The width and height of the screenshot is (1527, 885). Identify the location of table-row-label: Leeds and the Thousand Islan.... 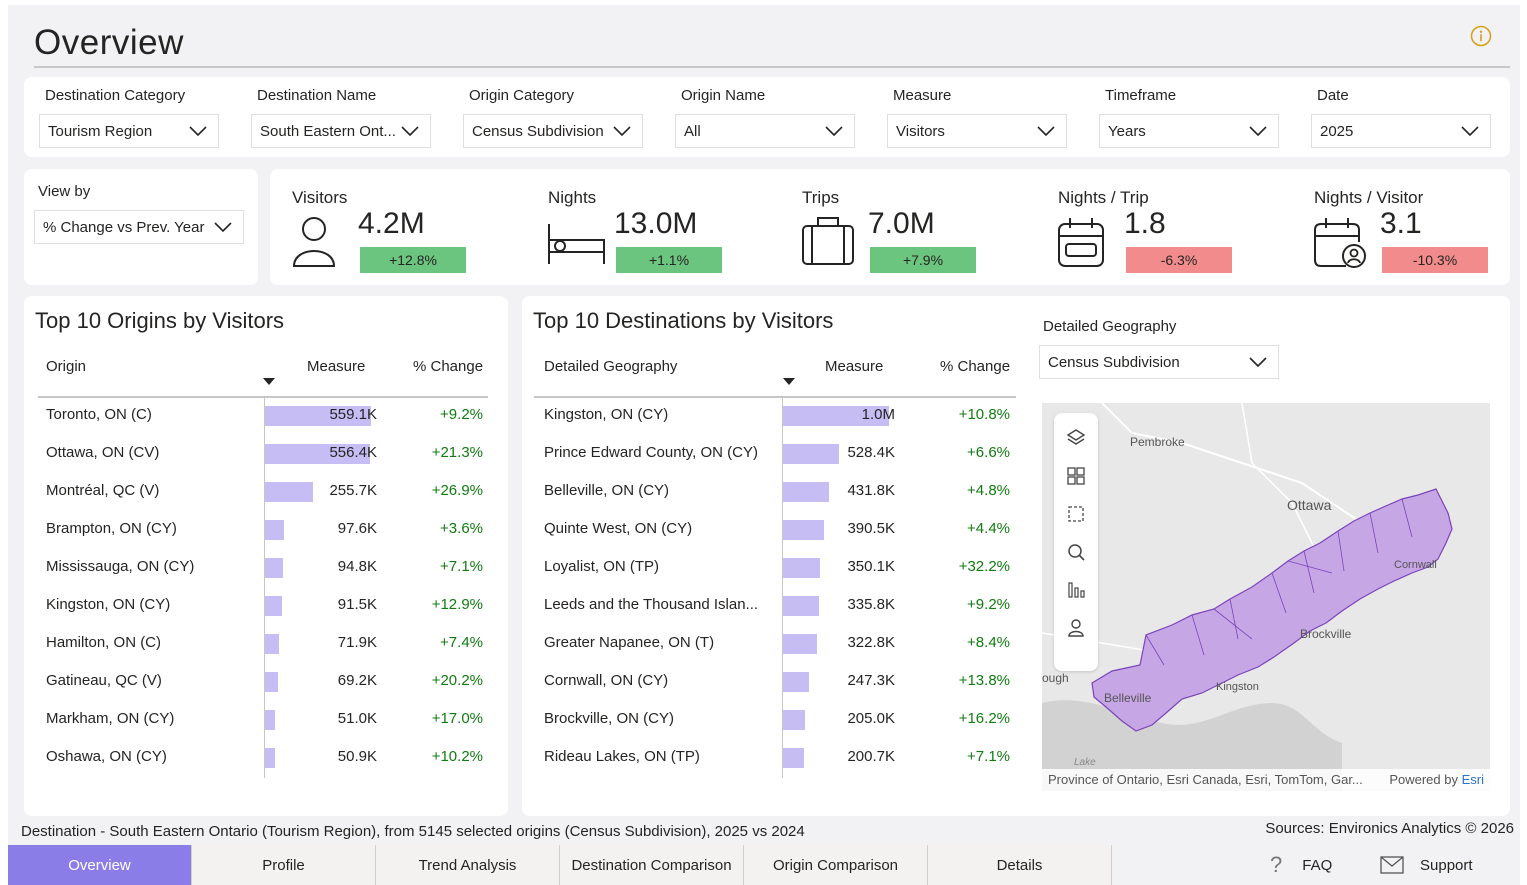
(651, 604).